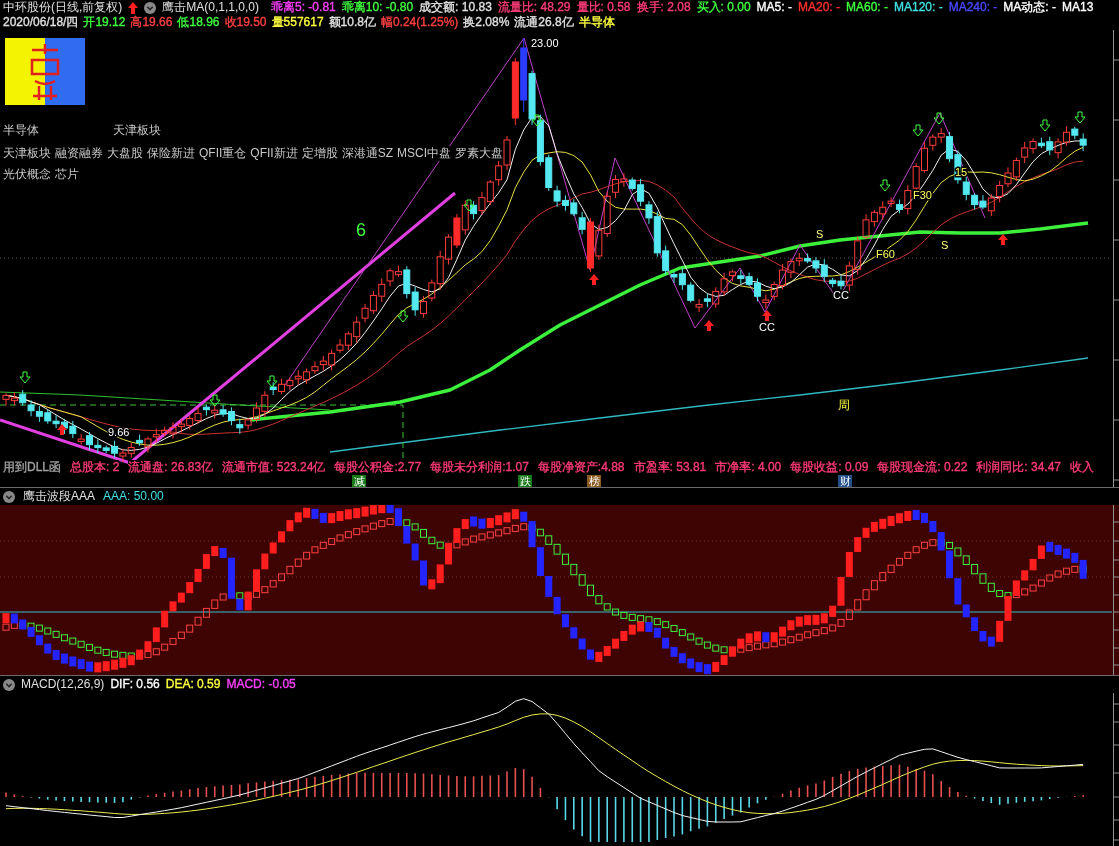 This screenshot has width=1119, height=846. What do you see at coordinates (274, 467) in the screenshot?
I see `fundamental-field: 流通市值: 523.24亿` at bounding box center [274, 467].